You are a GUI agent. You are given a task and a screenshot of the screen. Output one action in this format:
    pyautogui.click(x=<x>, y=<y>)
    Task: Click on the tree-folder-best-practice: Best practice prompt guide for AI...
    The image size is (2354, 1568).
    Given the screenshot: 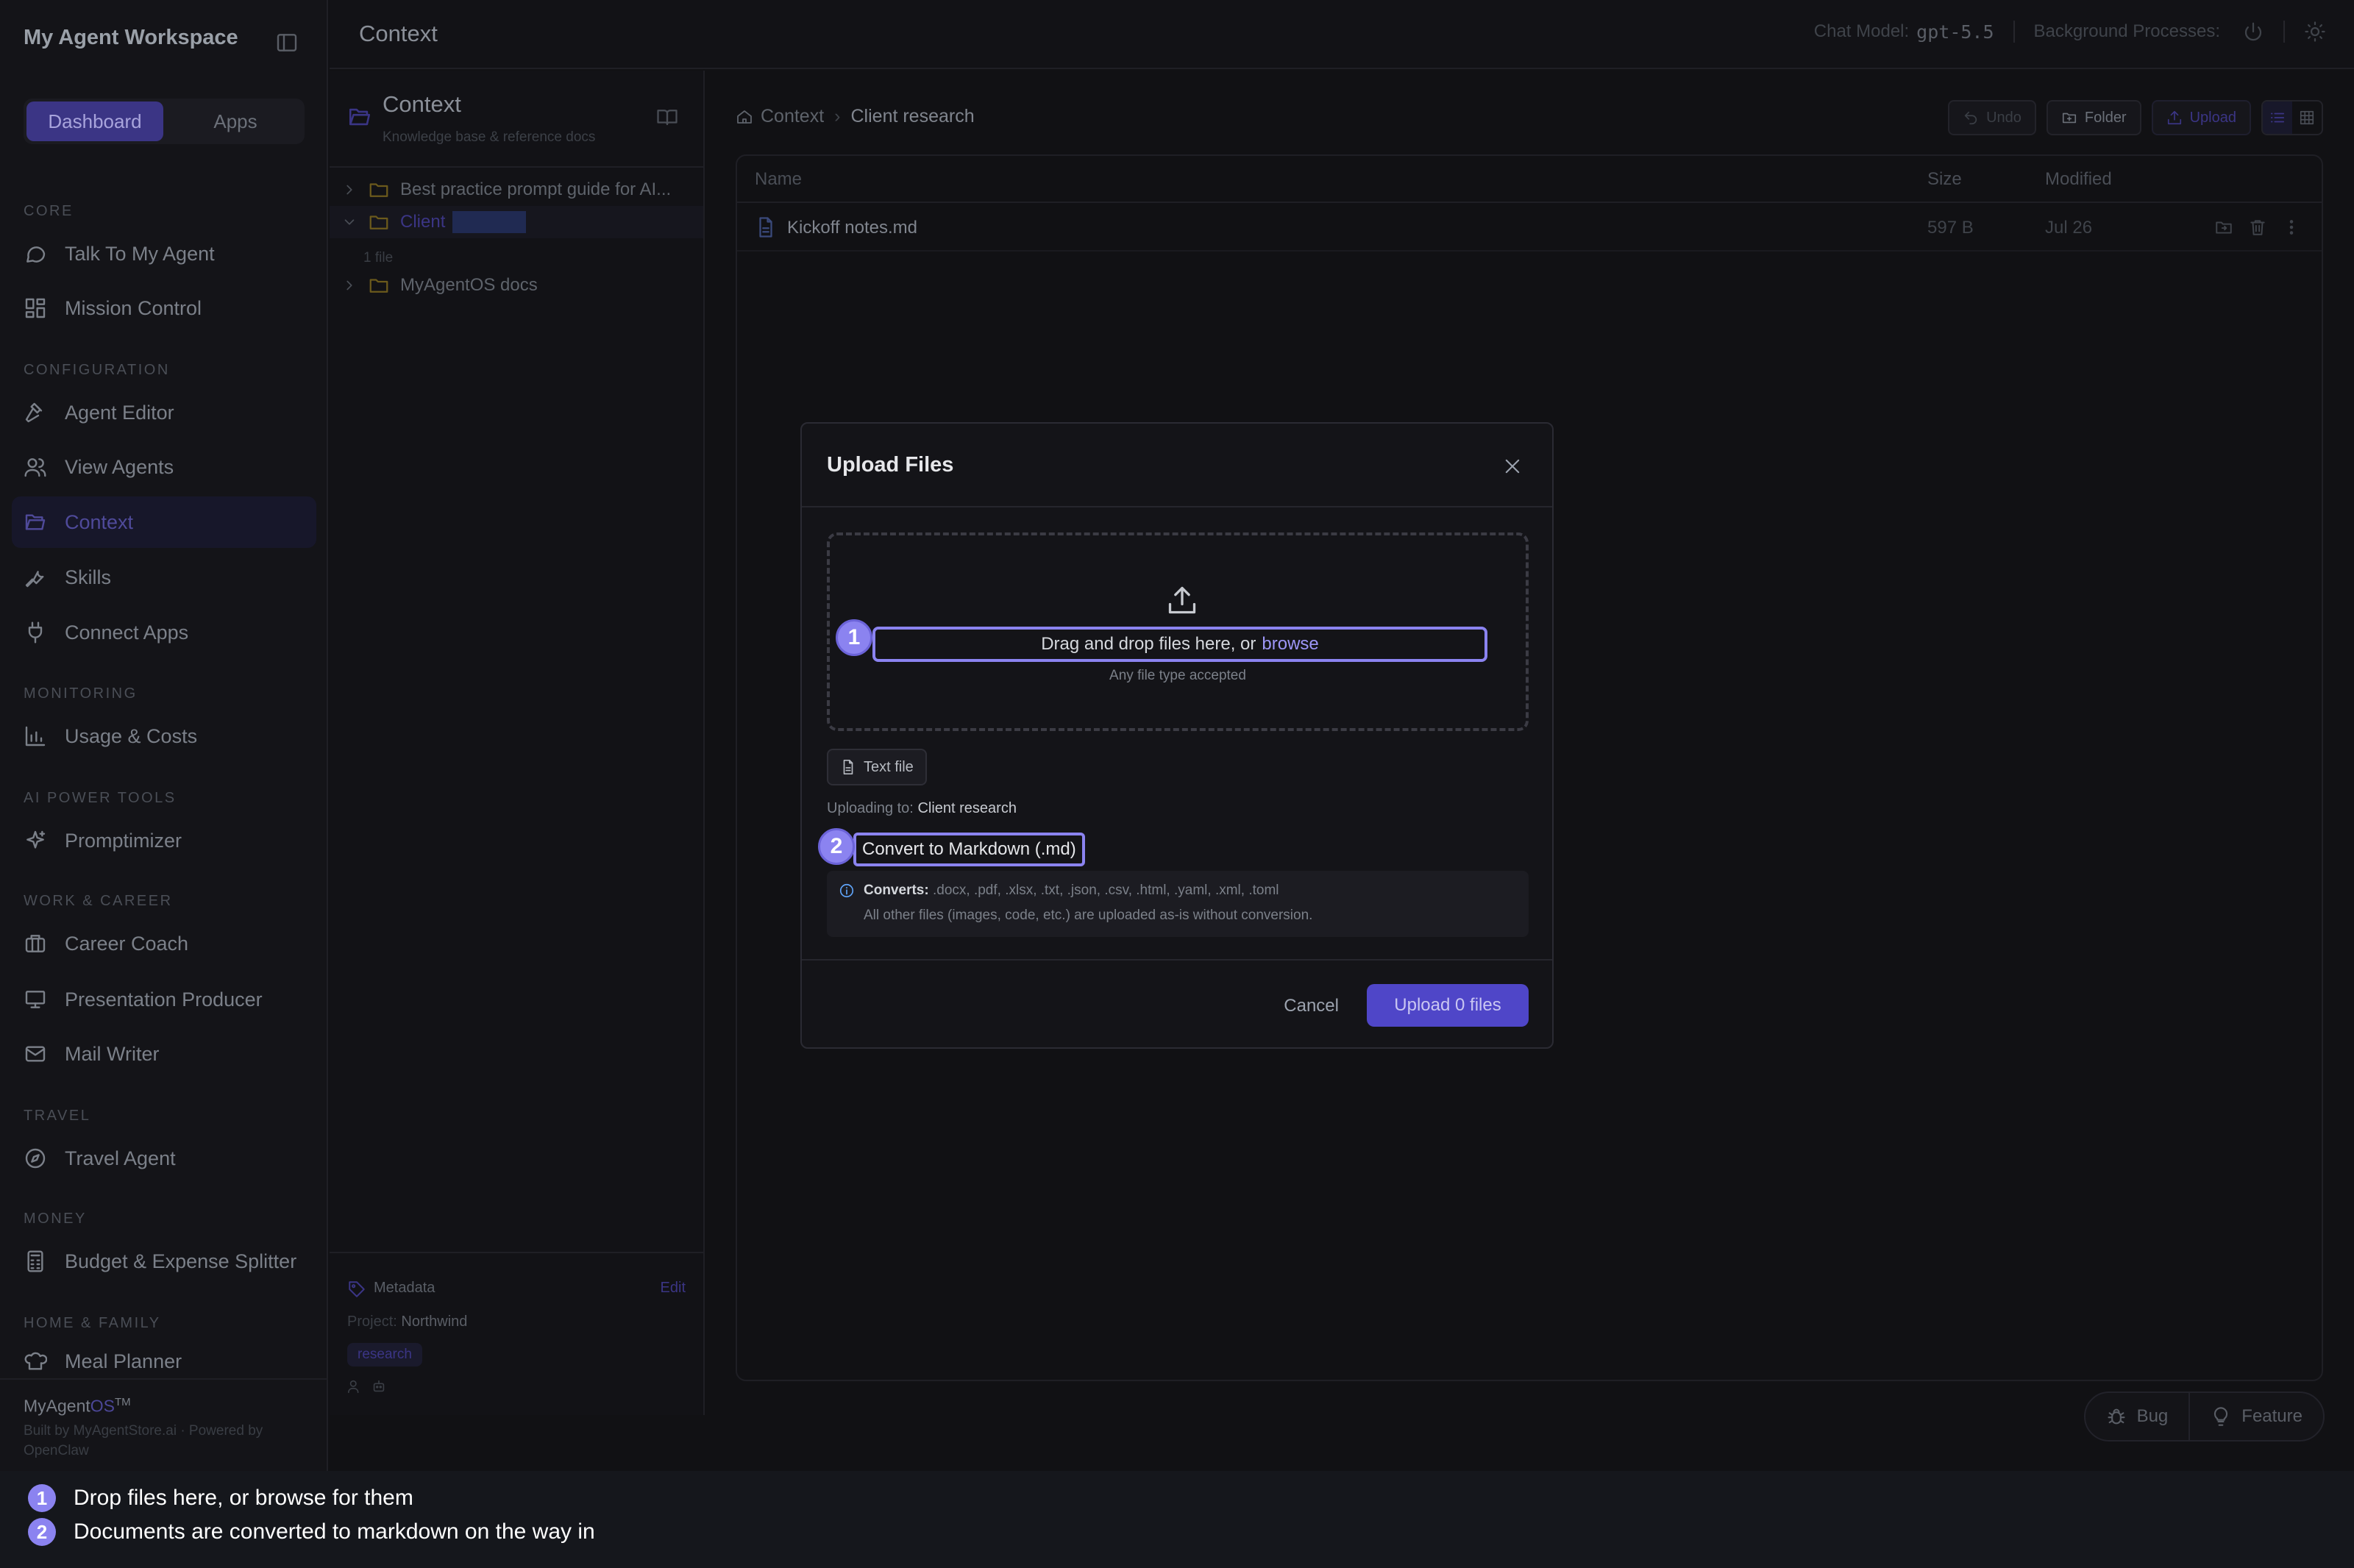 What is the action you would take?
    pyautogui.click(x=516, y=190)
    